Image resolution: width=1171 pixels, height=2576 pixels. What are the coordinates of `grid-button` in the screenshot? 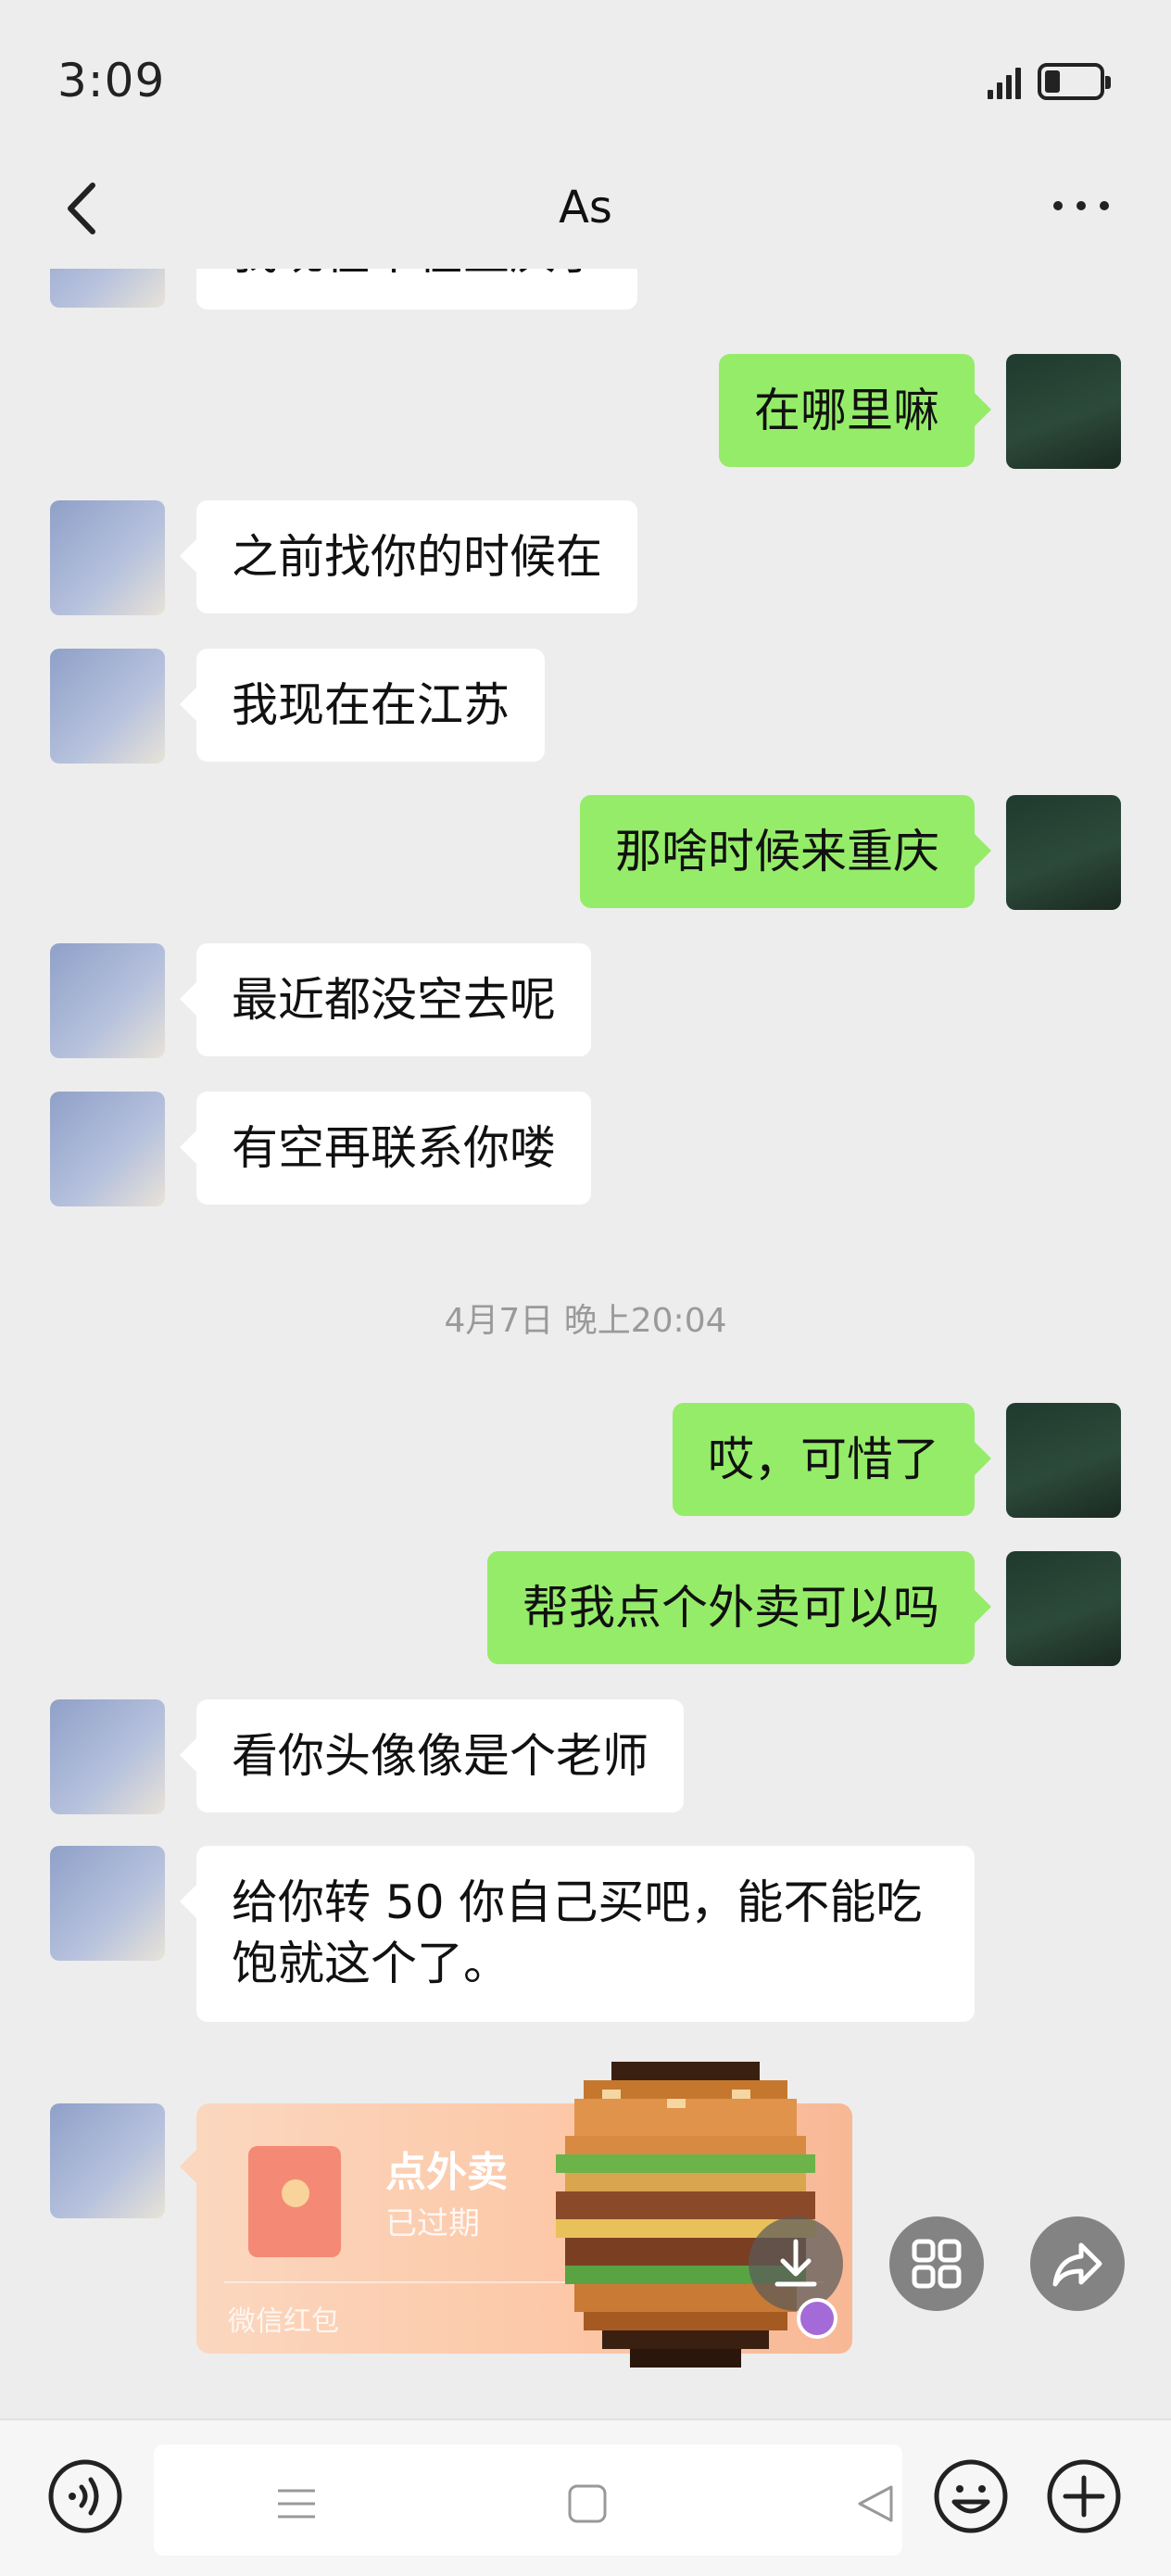 It's located at (937, 2263).